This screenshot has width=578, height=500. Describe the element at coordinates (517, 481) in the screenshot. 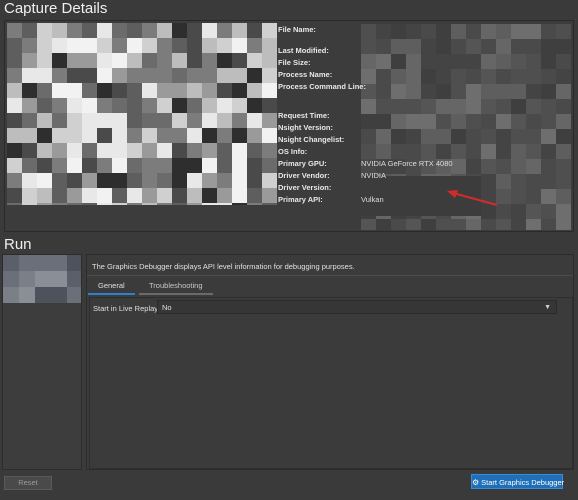

I see `start-graphics-debugger-button: ⚙ Start Graphics Debugger` at that location.